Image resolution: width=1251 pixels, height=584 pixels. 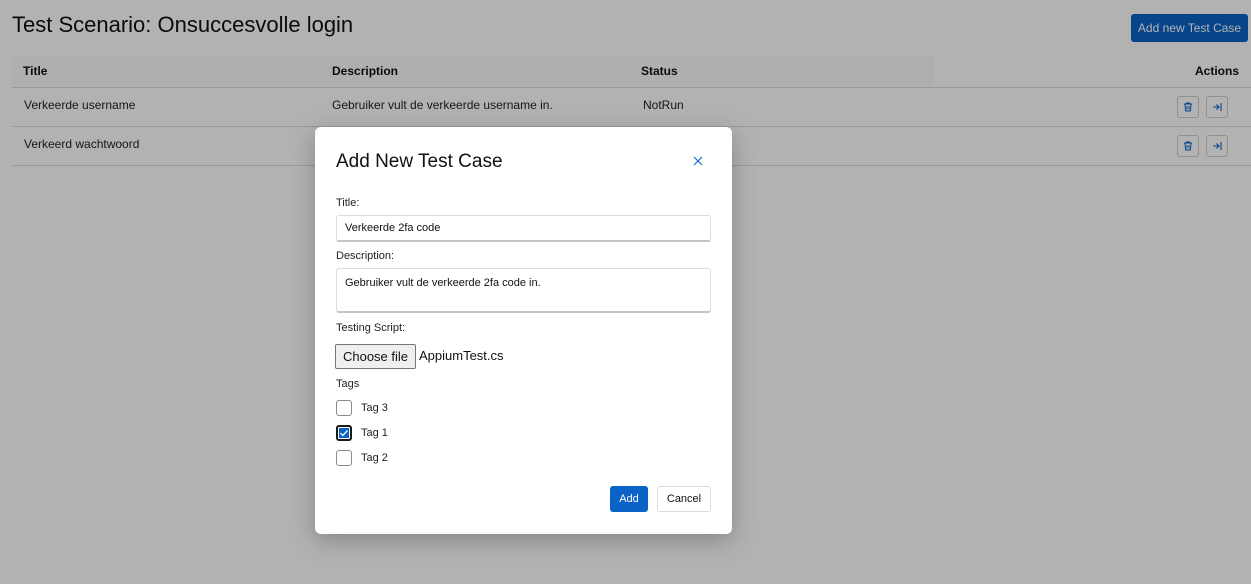 What do you see at coordinates (371, 328) in the screenshot?
I see `testing-script-label: Testing Script:` at bounding box center [371, 328].